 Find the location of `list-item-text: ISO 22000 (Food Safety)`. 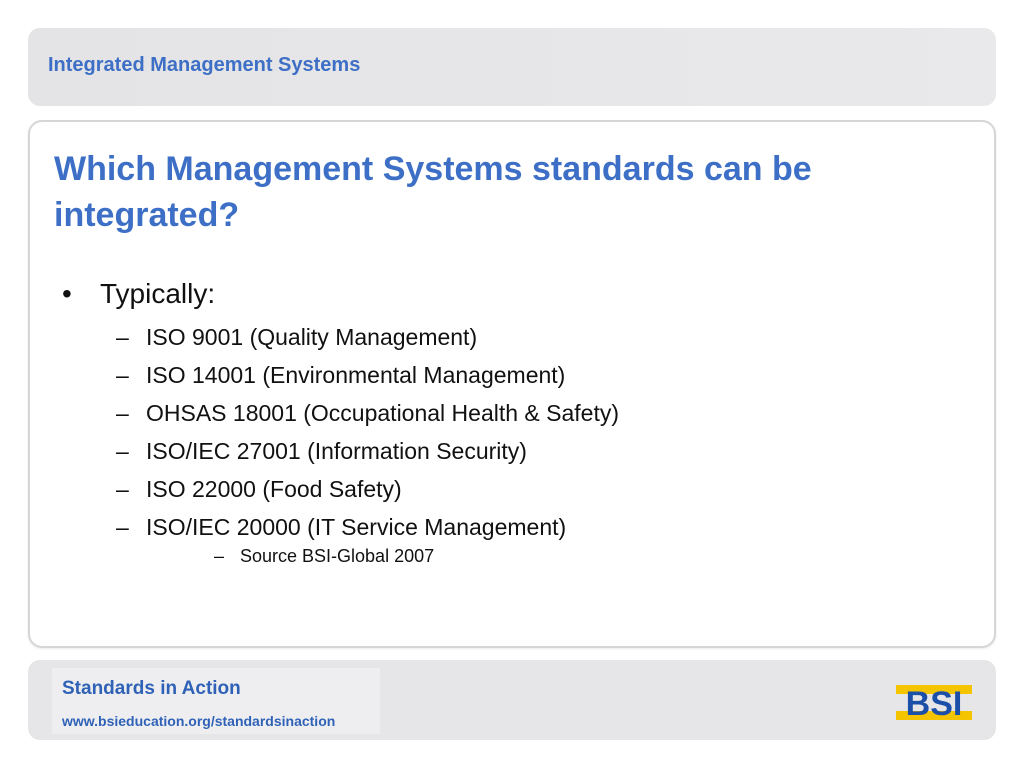

list-item-text: ISO 22000 (Food Safety) is located at coordinates (274, 489).